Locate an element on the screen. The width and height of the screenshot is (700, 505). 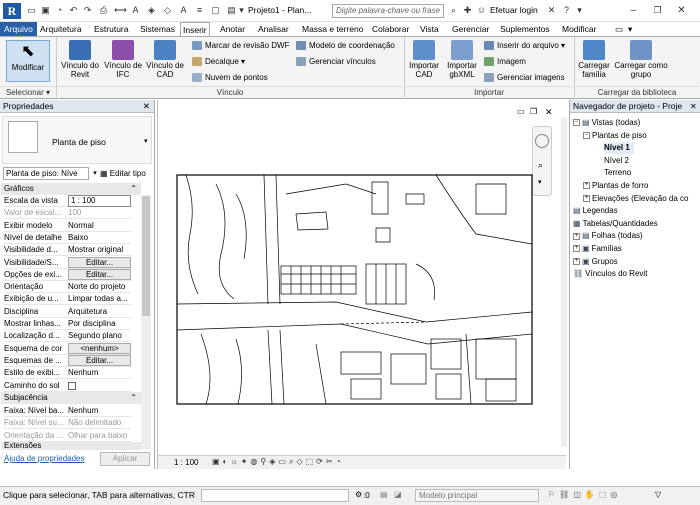
search-input: Digite palavra-chave ou frase is located at coordinates (388, 11).